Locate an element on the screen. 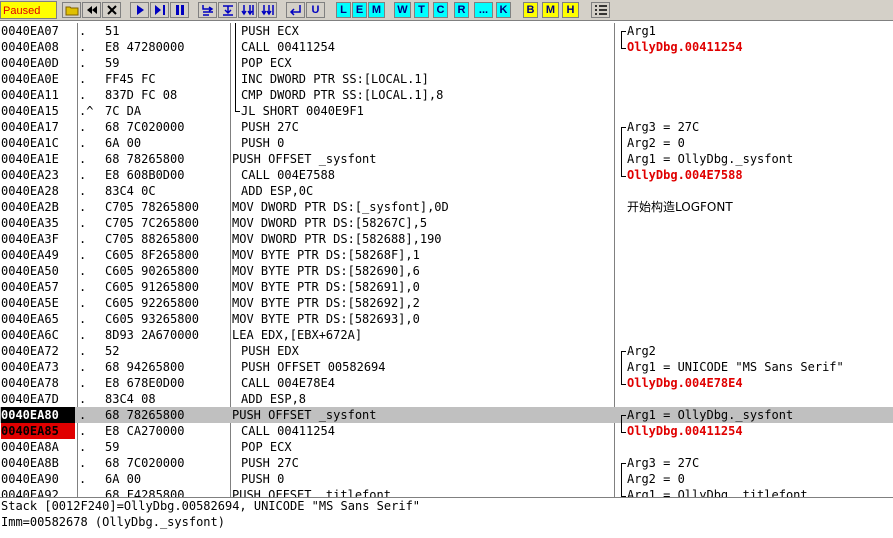 This screenshot has width=893, height=538. cpu-window-button: C is located at coordinates (440, 10).